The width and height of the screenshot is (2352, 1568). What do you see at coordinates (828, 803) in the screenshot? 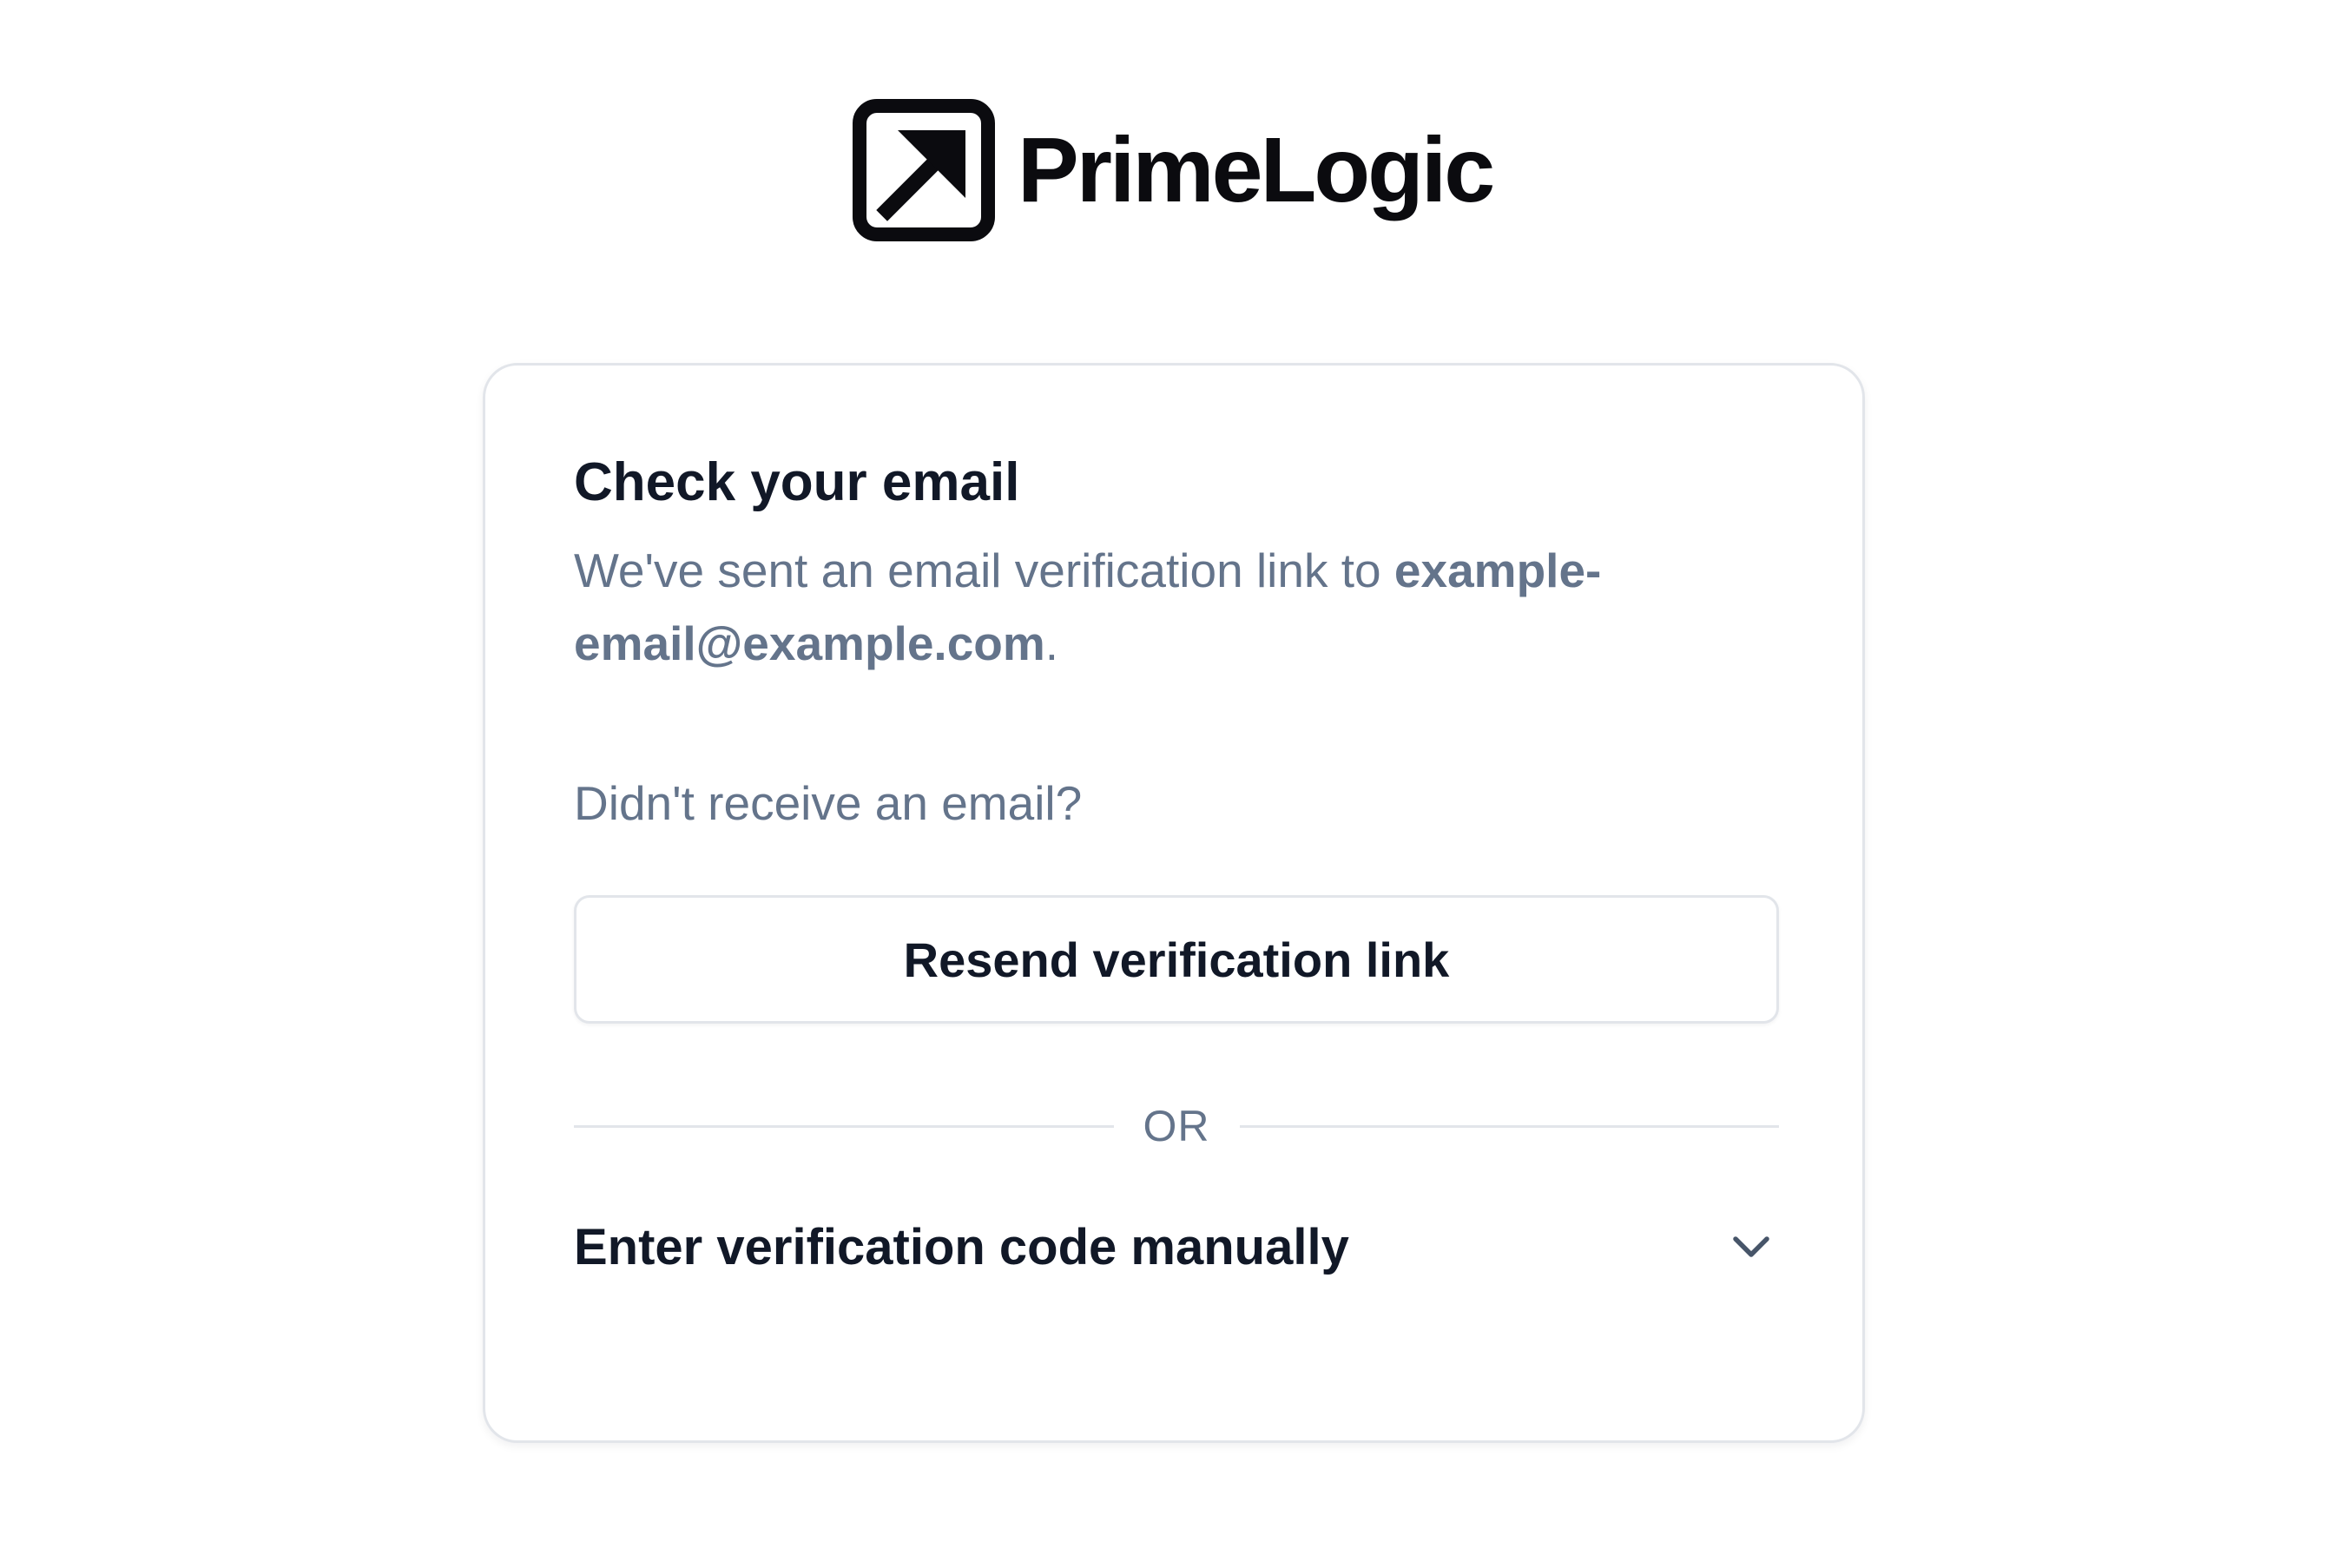
I see `resend-prompt: Didn't receive an email?` at bounding box center [828, 803].